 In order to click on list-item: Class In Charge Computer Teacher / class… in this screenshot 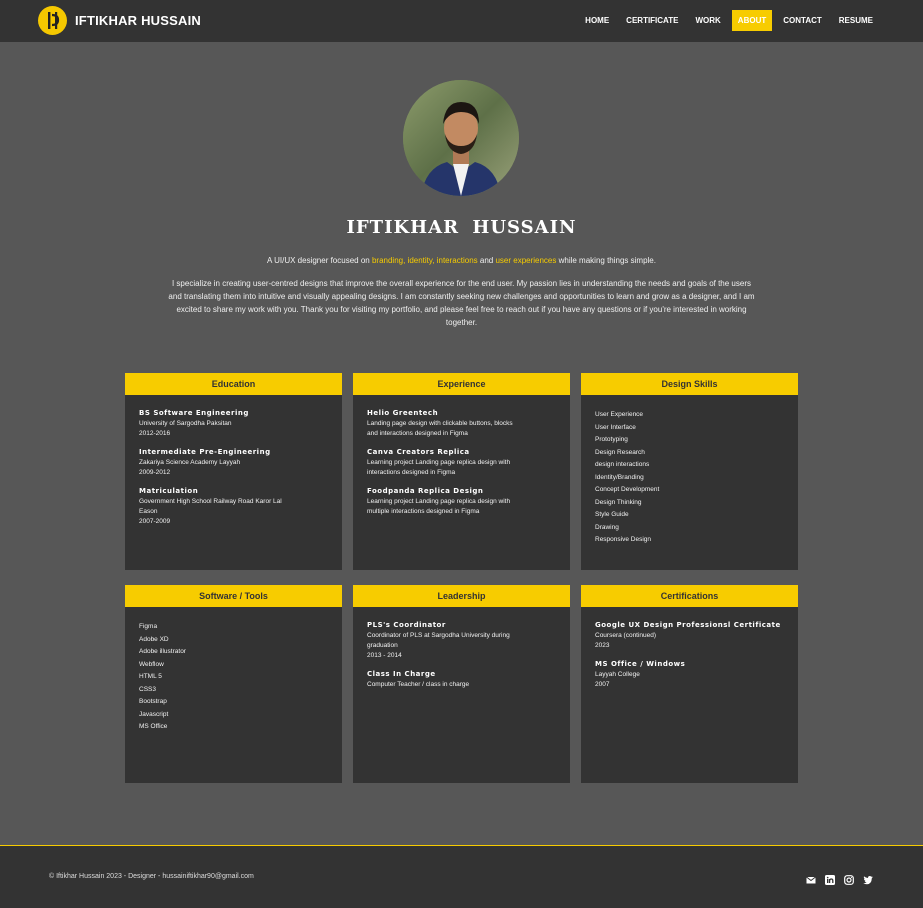, I will do `click(461, 680)`.